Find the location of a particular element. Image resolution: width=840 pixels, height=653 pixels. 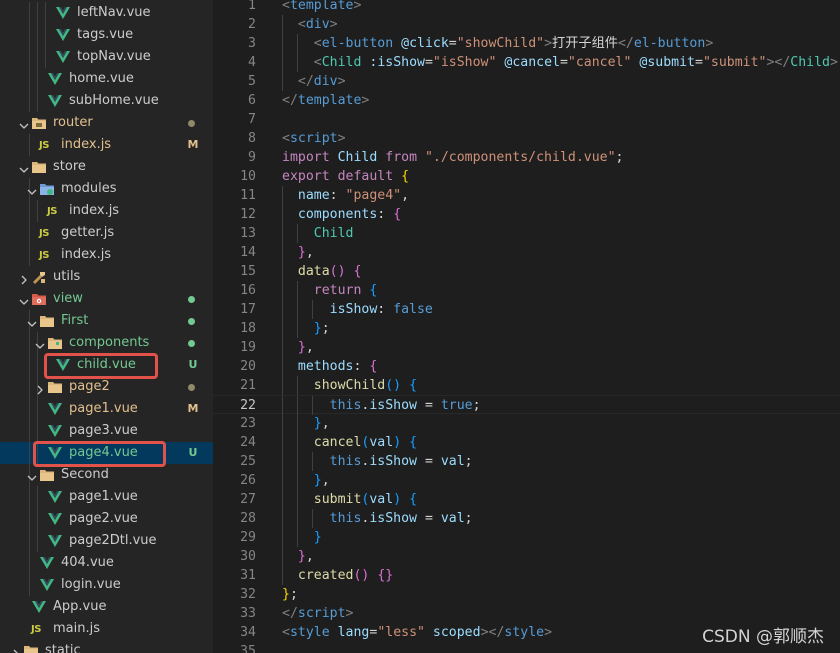

tree-file-row: login.vue is located at coordinates (106, 585).